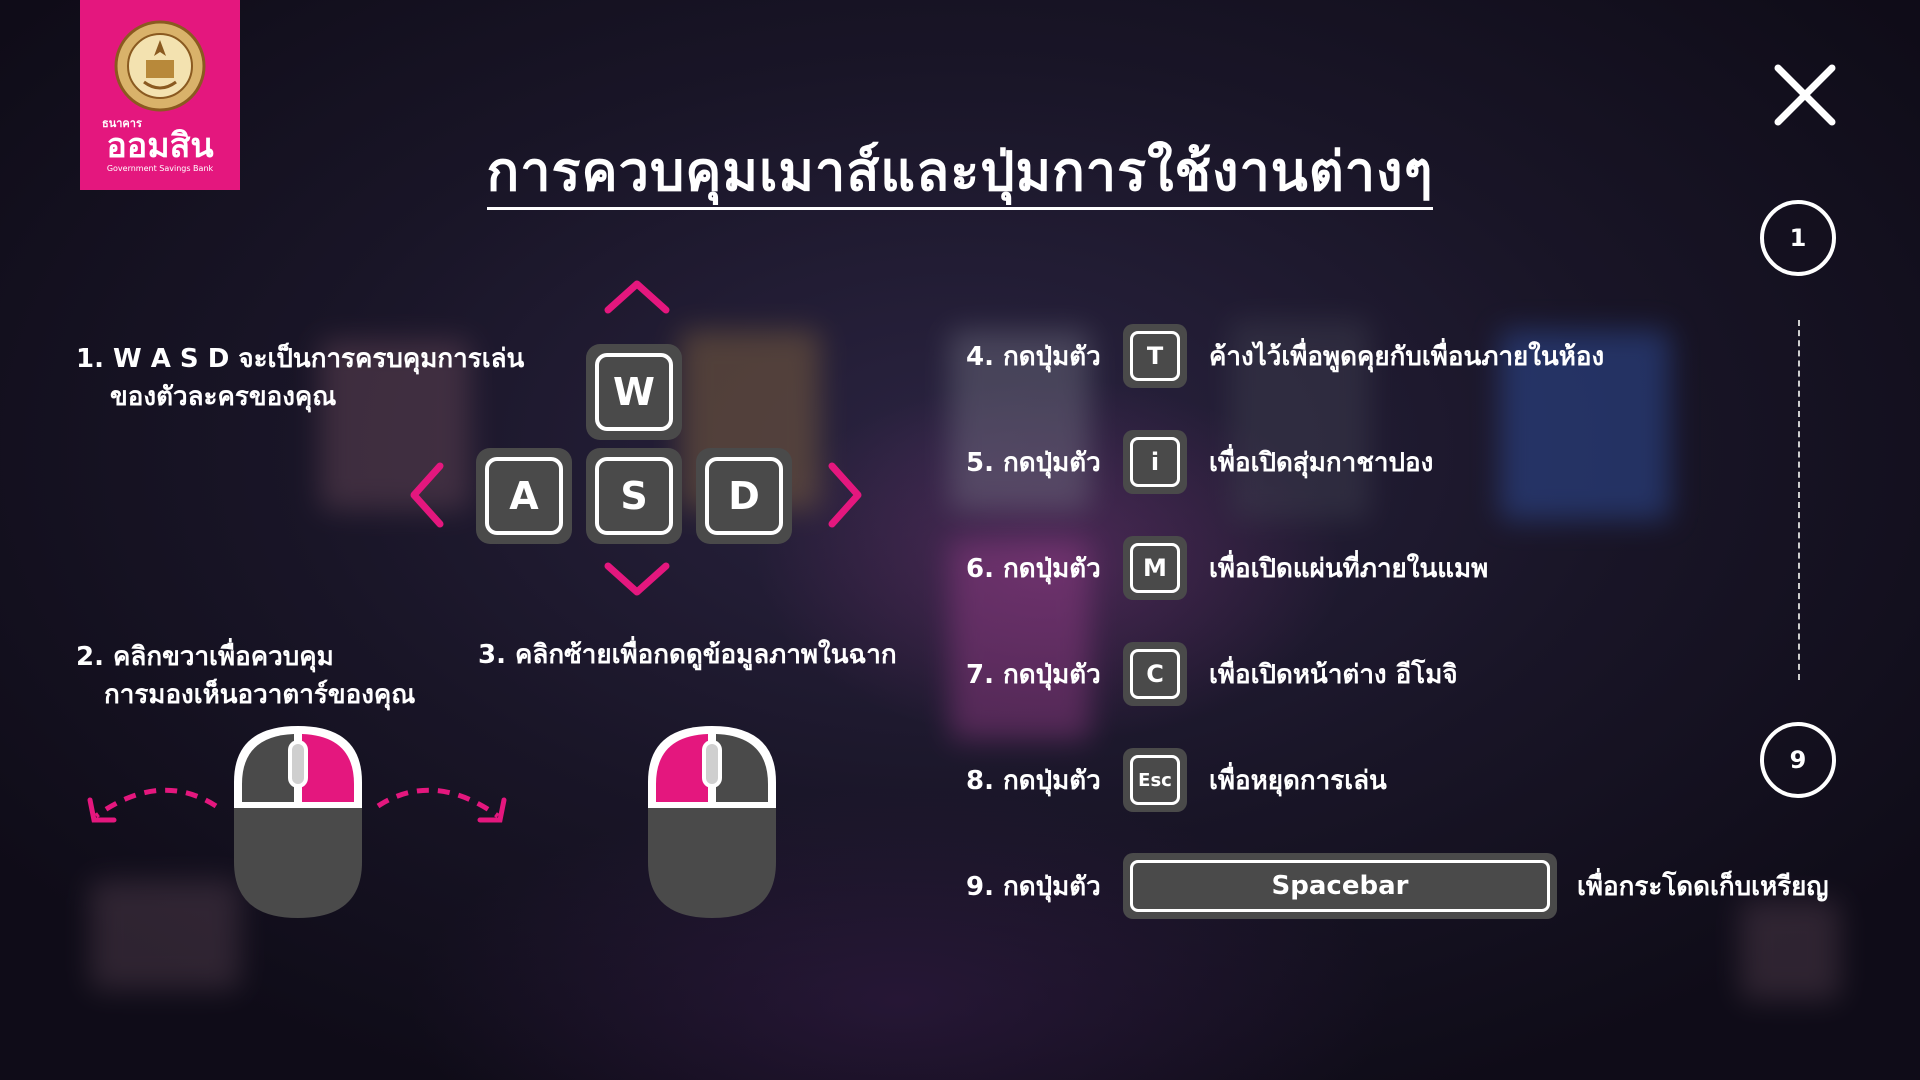  I want to click on arrow-up-icon, so click(637, 297).